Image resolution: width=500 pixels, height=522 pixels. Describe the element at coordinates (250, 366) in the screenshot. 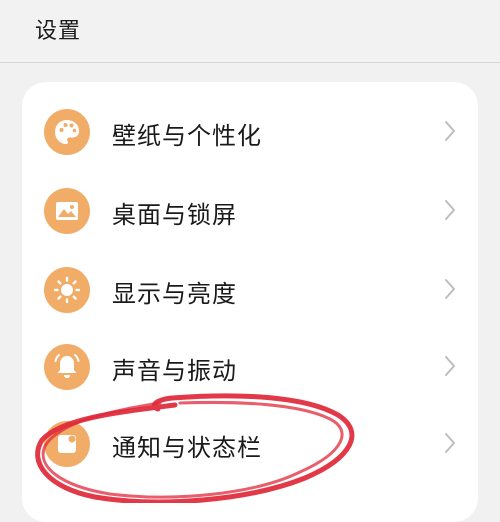

I see `settings-item-sound-vibration: 声音与振动` at that location.